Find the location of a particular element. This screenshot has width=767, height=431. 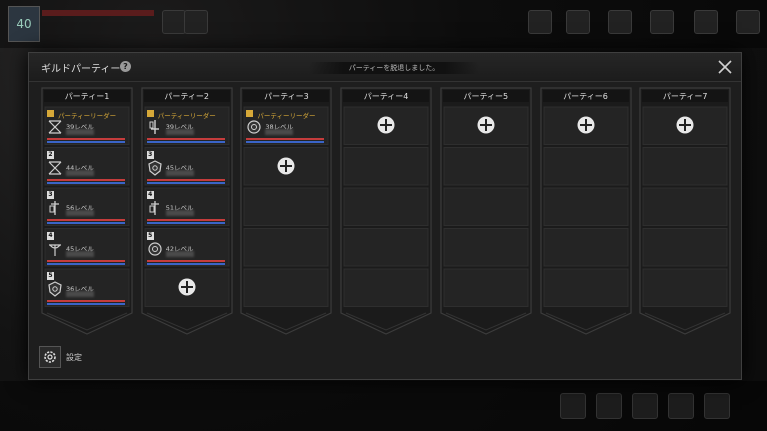

settings-button is located at coordinates (50, 357).